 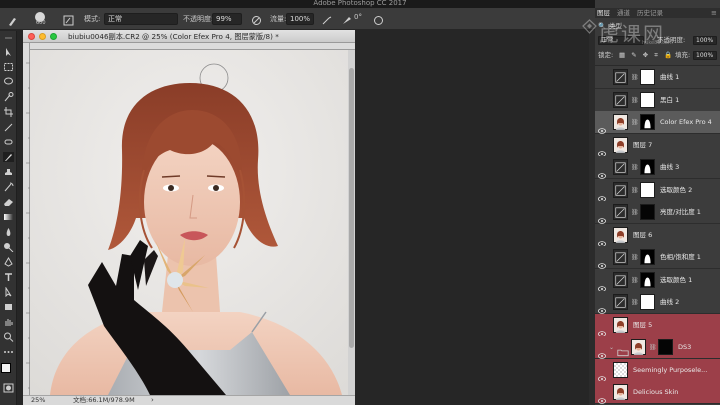 What do you see at coordinates (705, 55) in the screenshot?
I see `fill-field: 100%` at bounding box center [705, 55].